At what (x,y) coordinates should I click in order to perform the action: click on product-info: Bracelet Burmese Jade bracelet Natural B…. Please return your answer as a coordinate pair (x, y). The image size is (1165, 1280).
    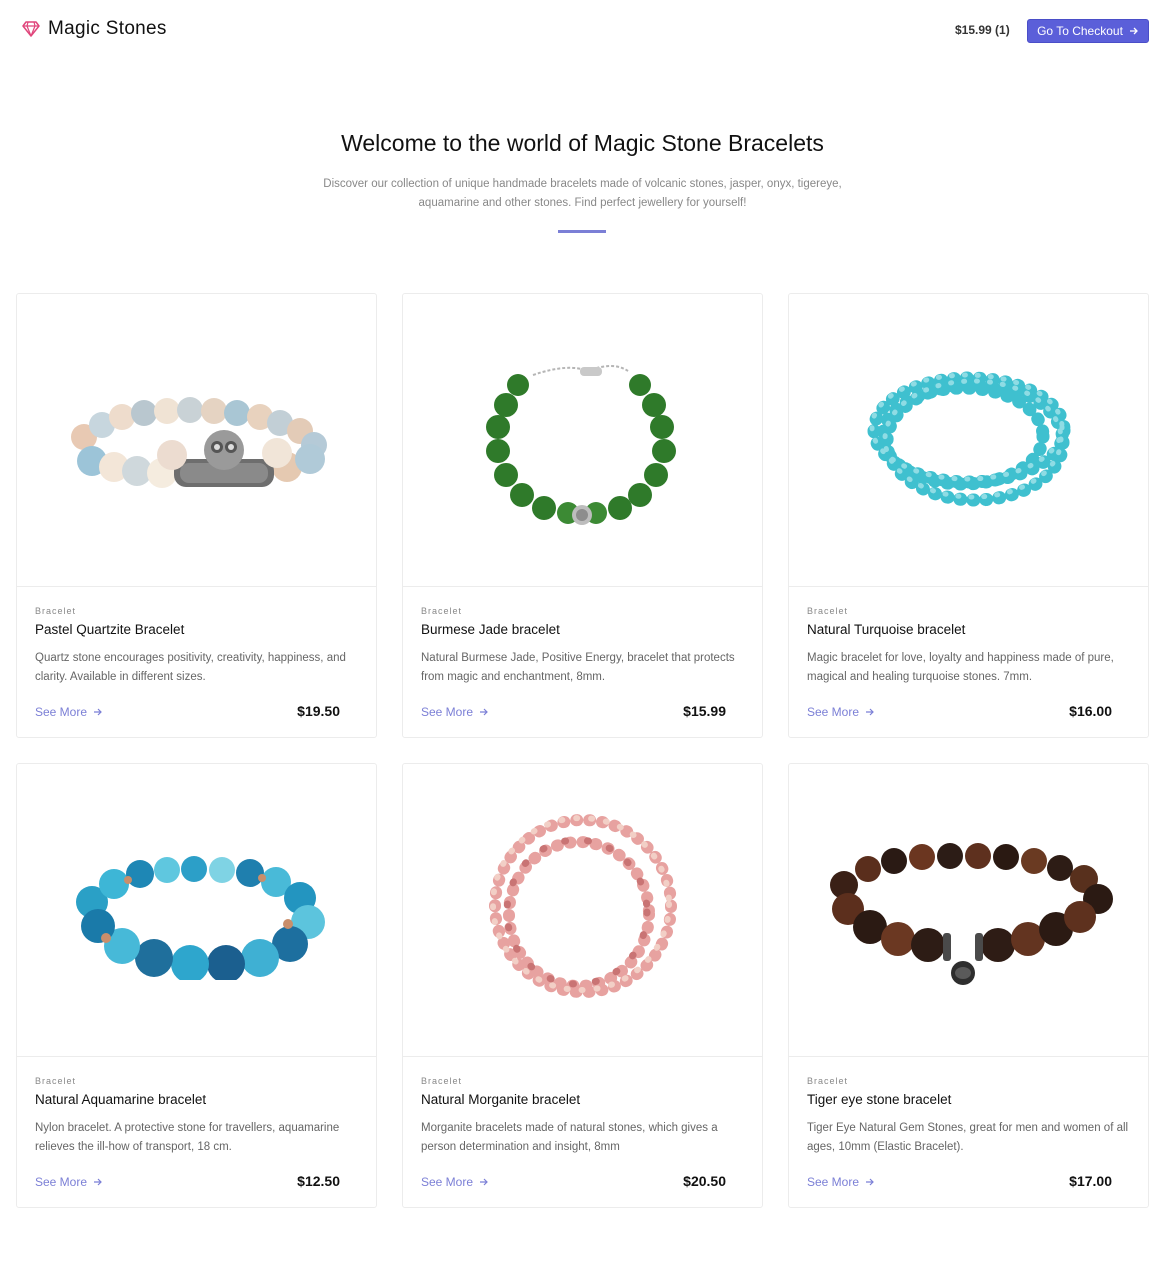
    Looking at the image, I should click on (582, 662).